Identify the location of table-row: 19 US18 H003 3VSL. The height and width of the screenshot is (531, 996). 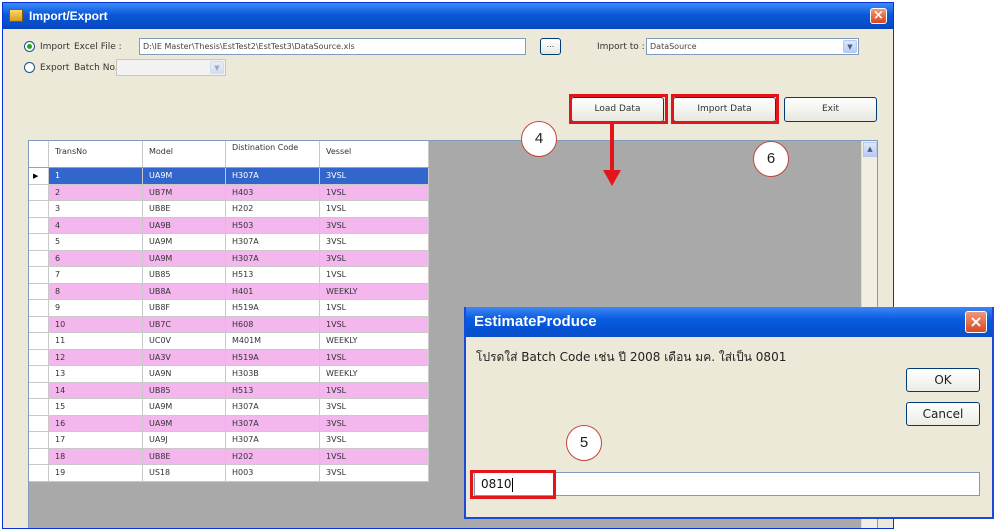
(229, 473).